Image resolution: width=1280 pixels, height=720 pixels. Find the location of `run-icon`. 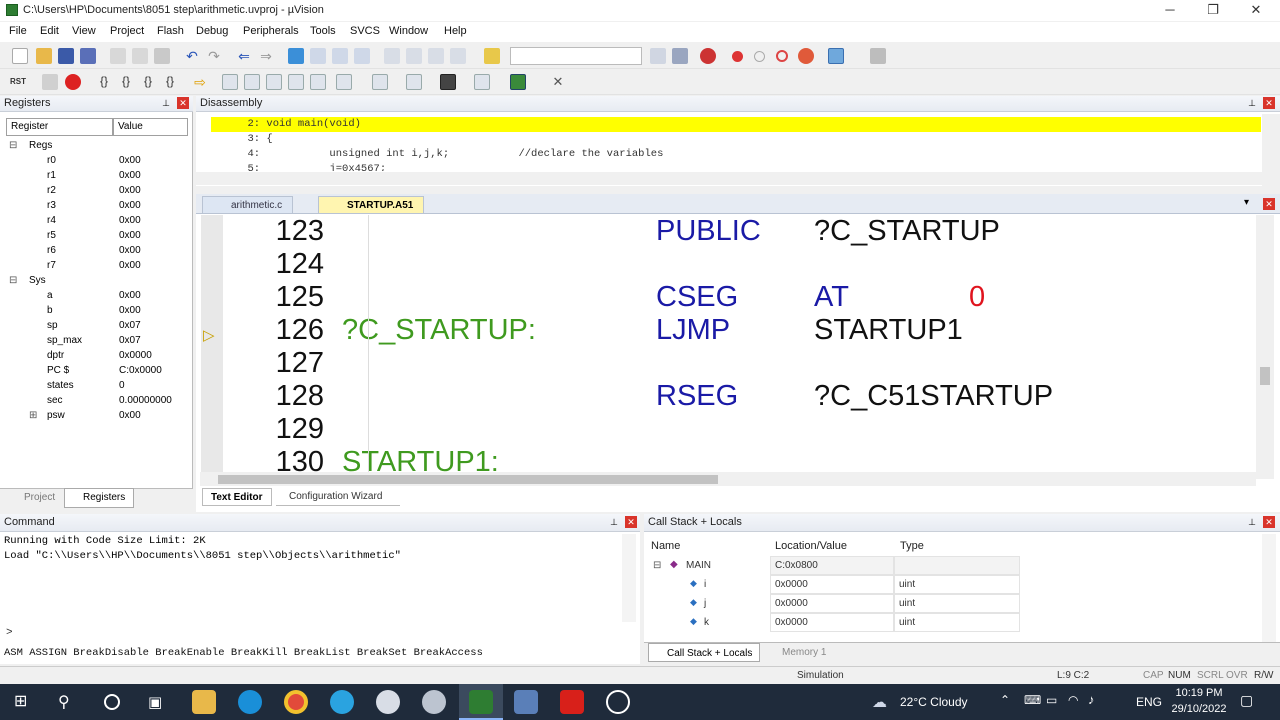

run-icon is located at coordinates (50, 82).